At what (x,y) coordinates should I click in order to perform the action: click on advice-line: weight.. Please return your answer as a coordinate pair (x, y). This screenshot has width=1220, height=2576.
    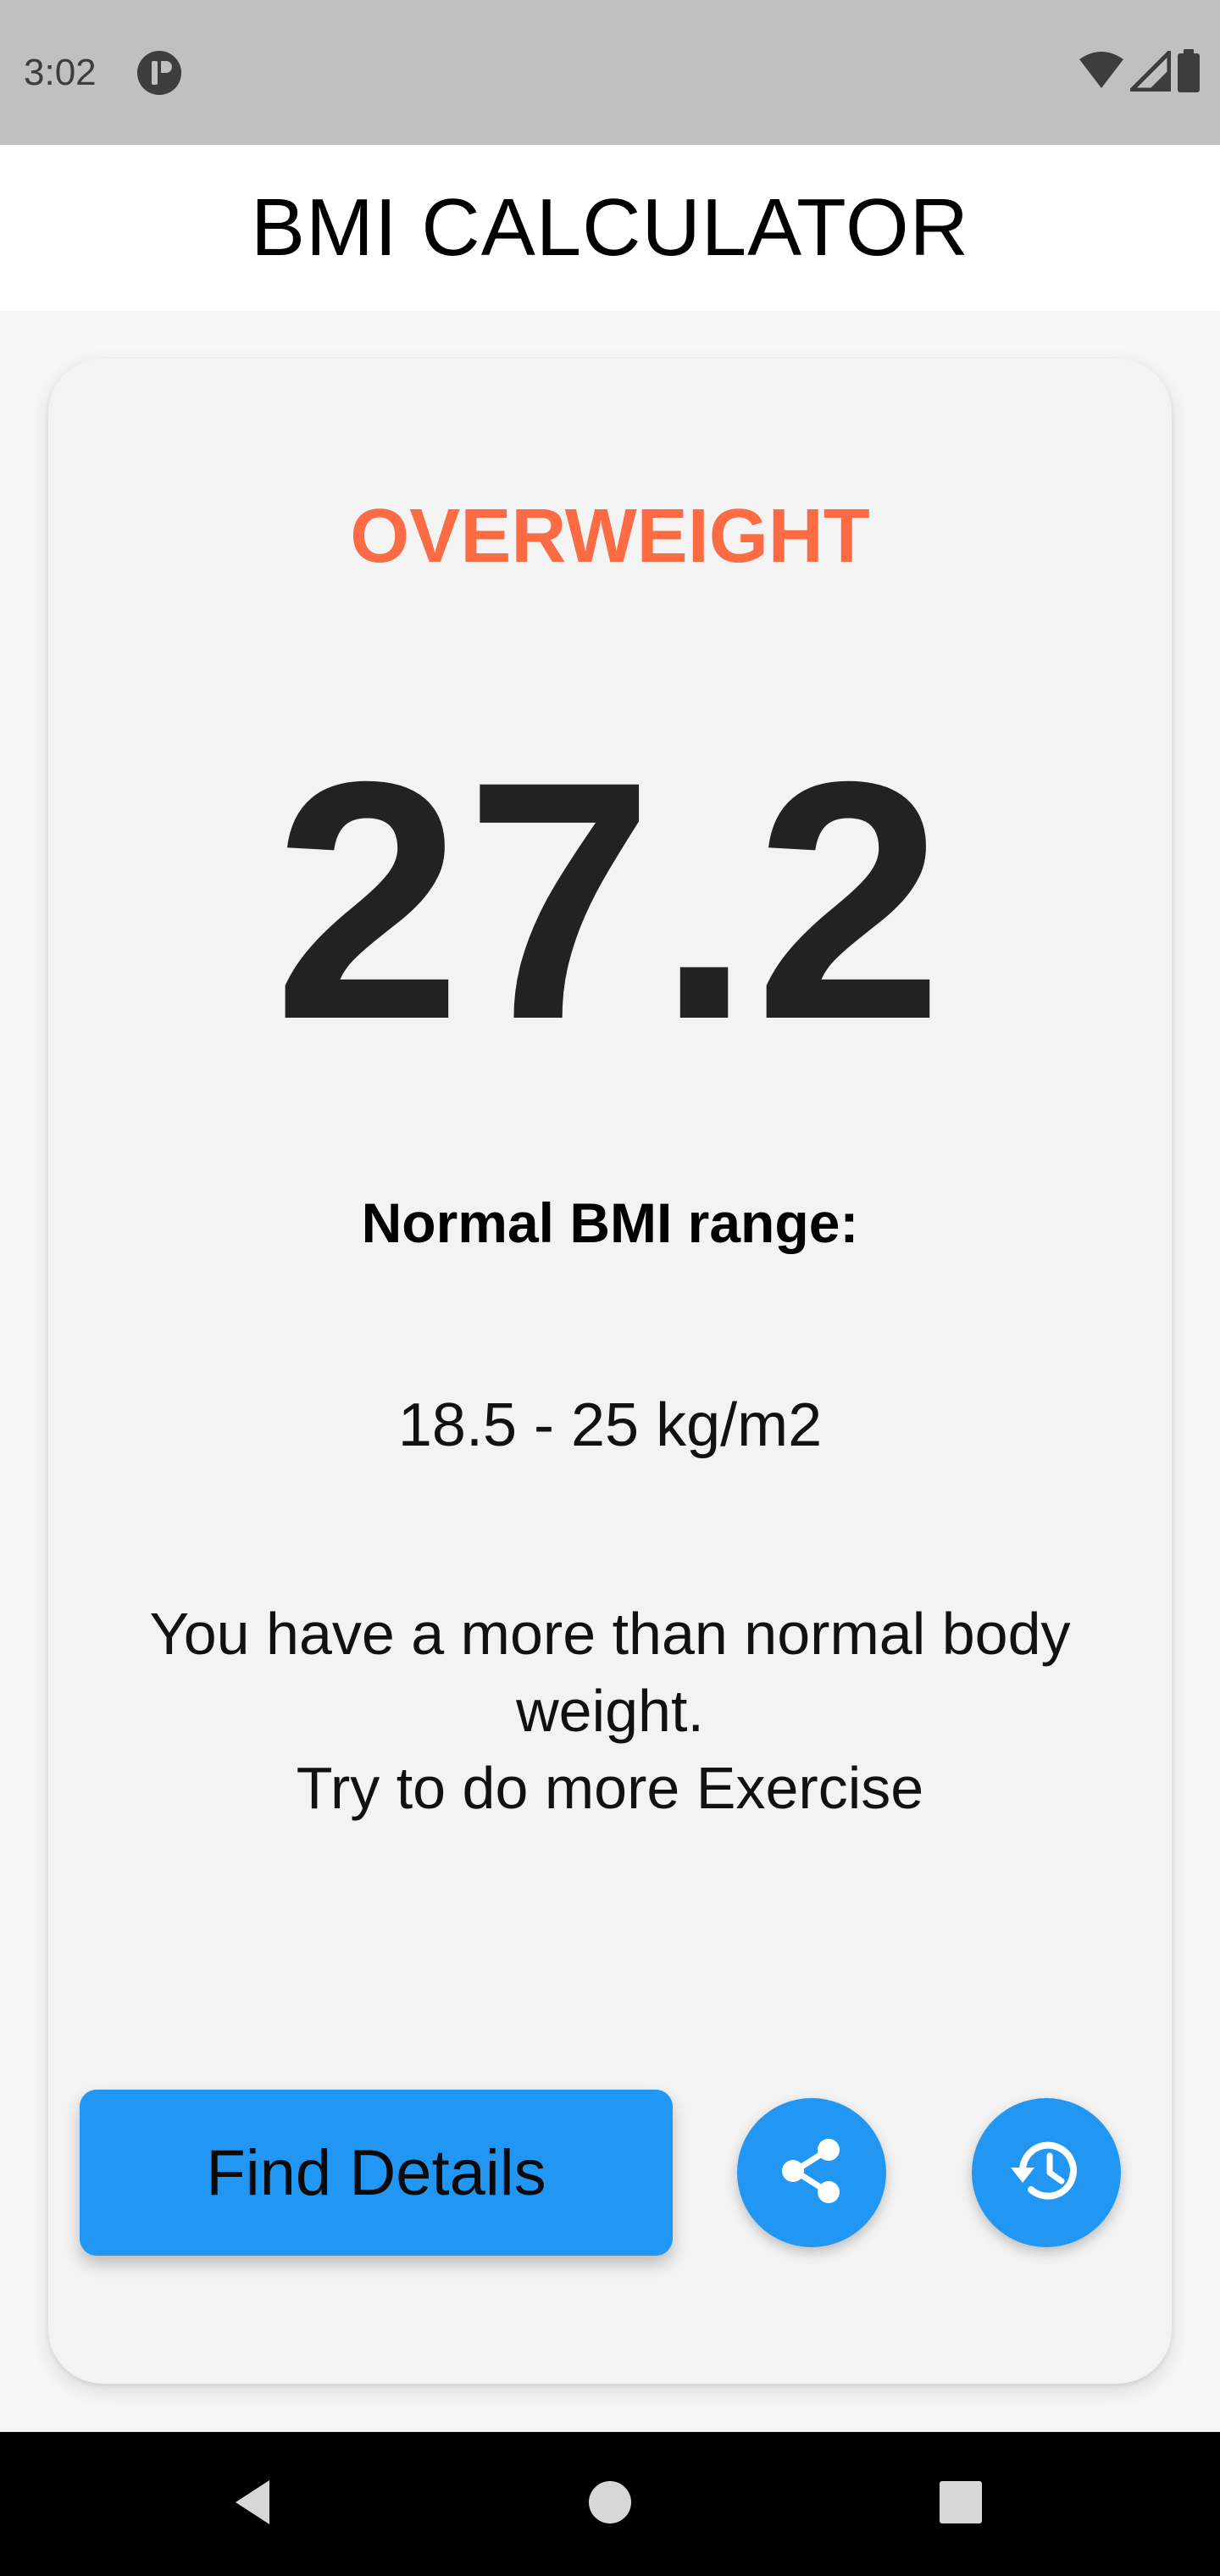
    Looking at the image, I should click on (610, 1711).